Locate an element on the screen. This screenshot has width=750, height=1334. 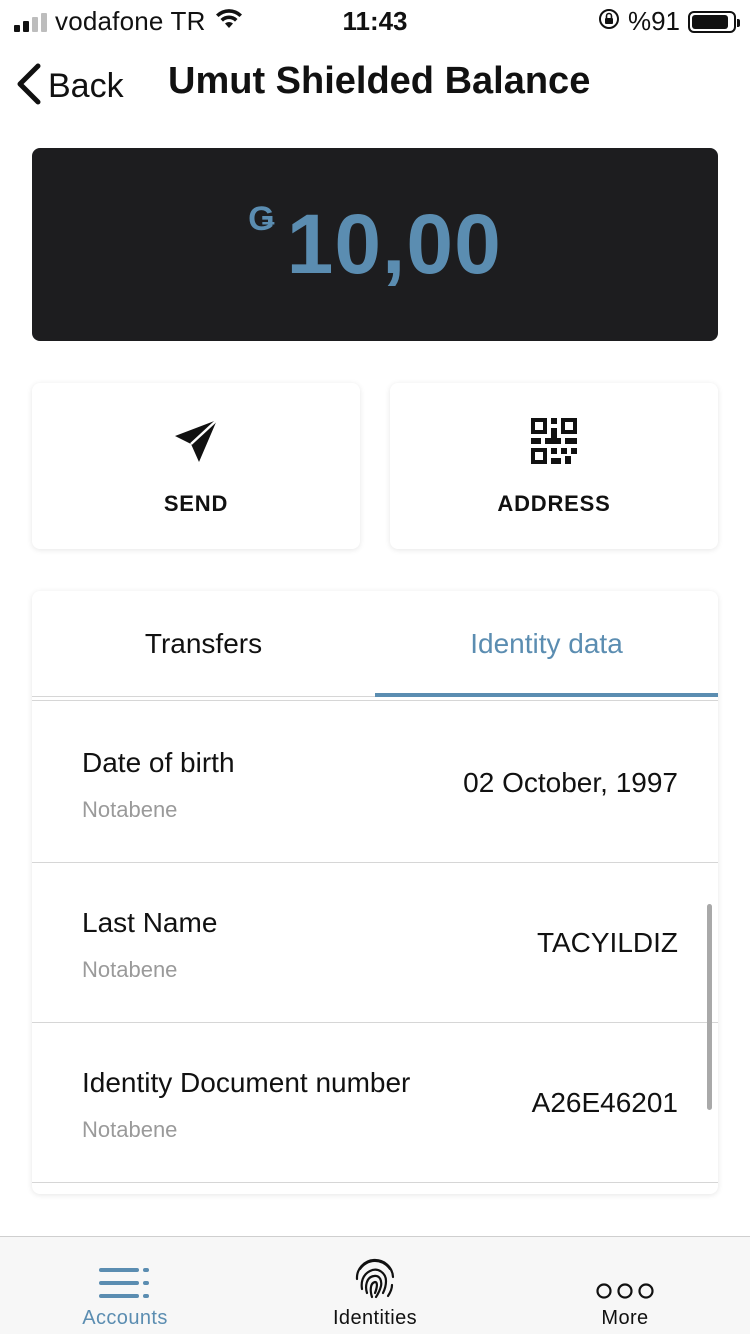
back-label: Back is located at coordinates (86, 86).